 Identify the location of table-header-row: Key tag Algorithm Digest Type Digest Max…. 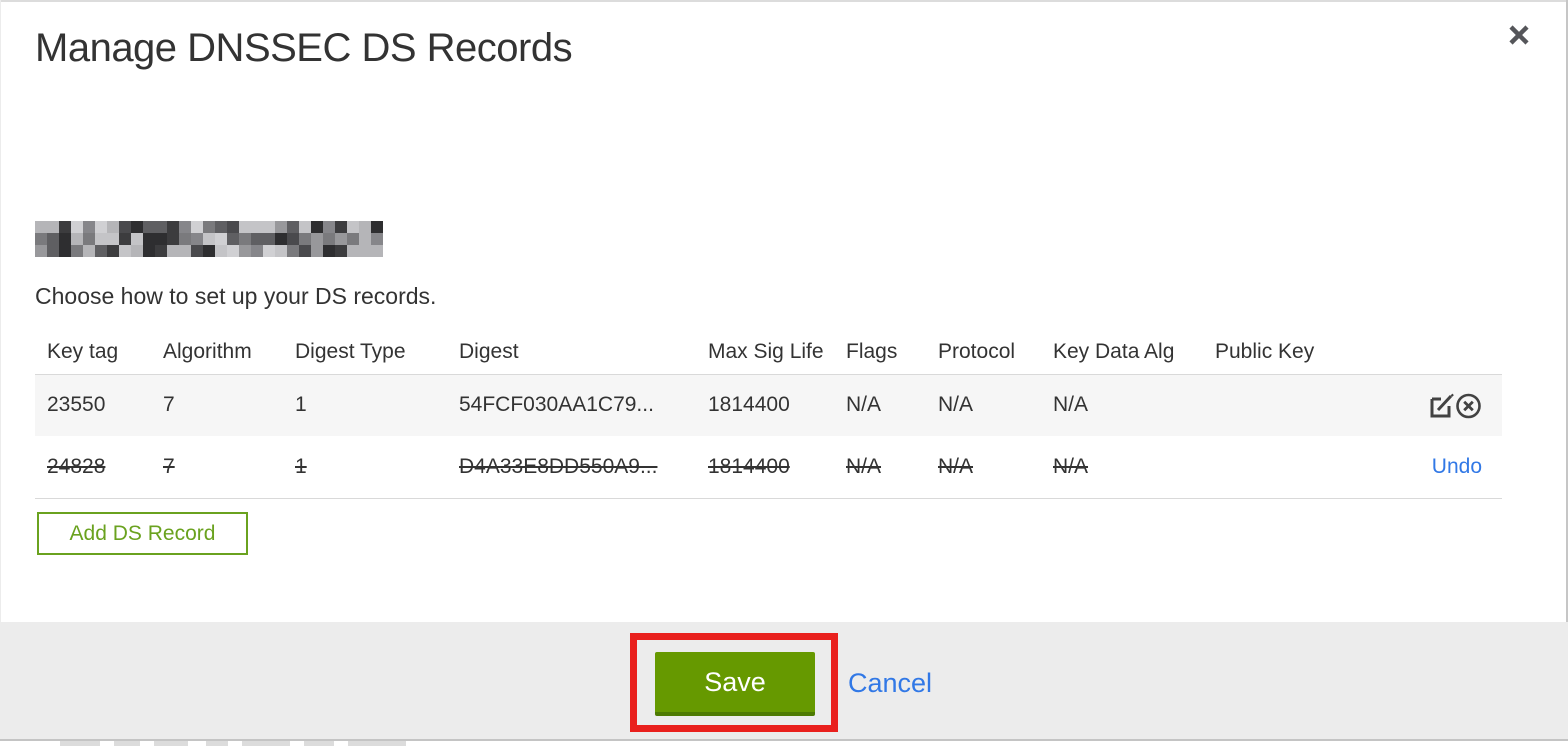
(768, 352).